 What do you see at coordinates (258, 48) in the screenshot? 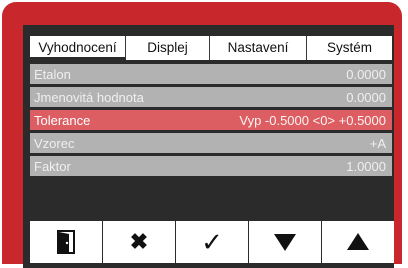
I see `tab-settings: Nastavení` at bounding box center [258, 48].